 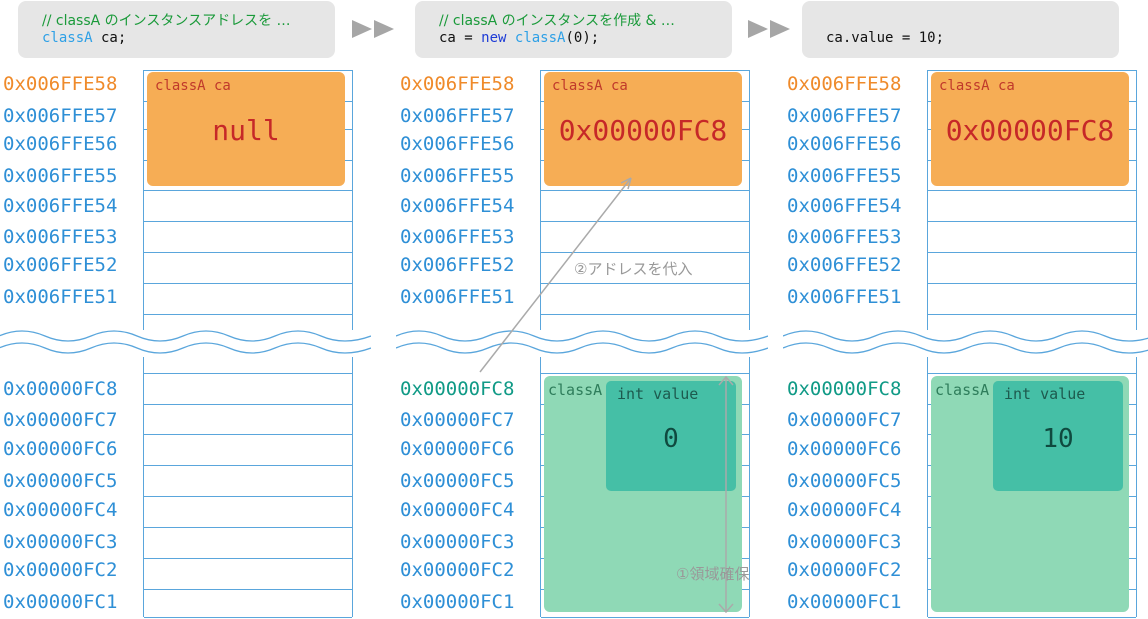 I want to click on variable-value: null, so click(x=246, y=130).